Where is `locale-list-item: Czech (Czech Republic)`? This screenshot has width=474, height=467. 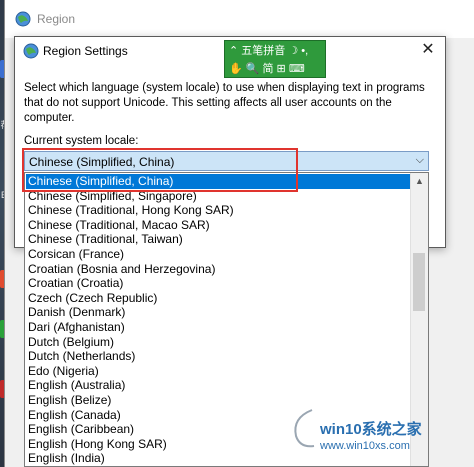
locale-list-item: Czech (Czech Republic) is located at coordinates (220, 298).